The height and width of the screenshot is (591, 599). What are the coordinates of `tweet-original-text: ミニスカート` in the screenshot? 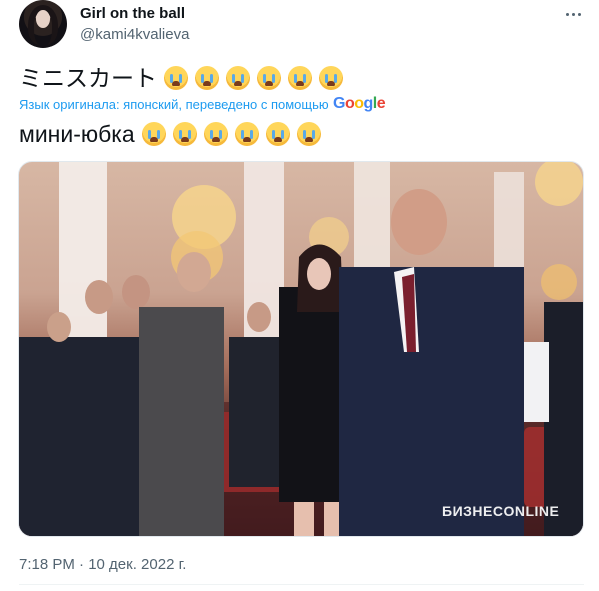 It's located at (181, 78).